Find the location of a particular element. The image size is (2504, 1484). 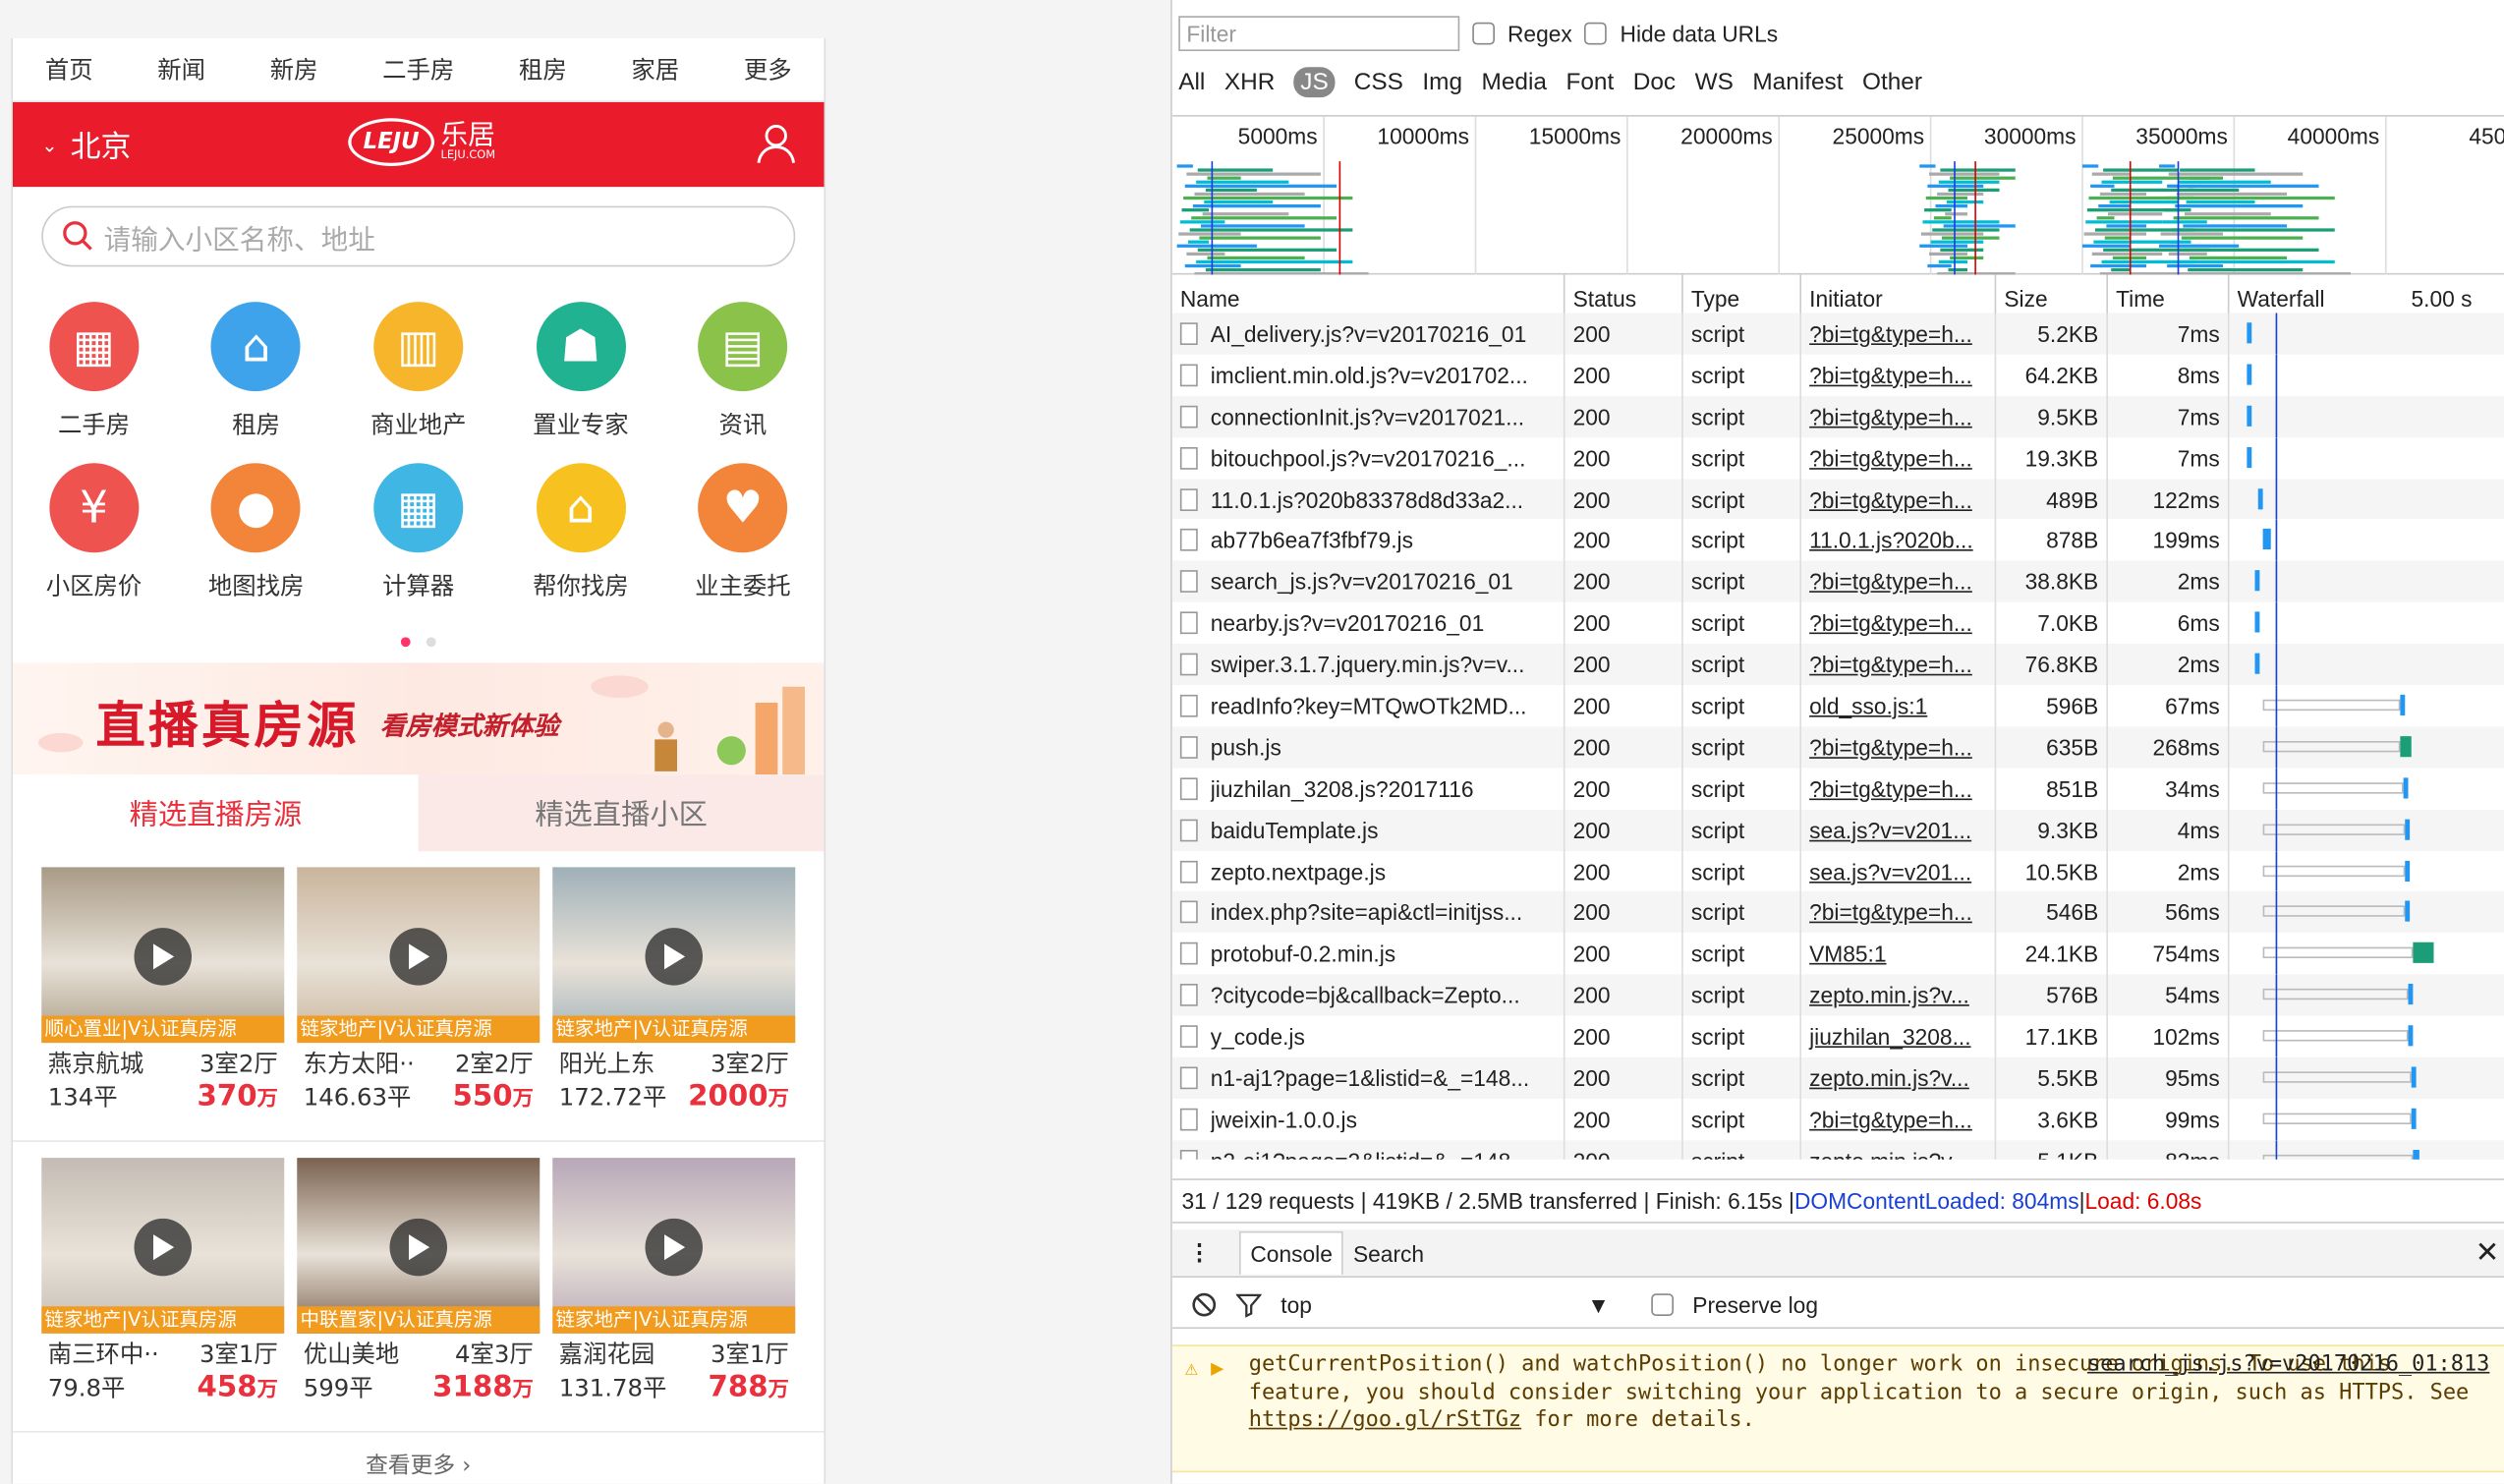

listing-card: 链家地产|V认证真房源 东方太阳·· 2室2厅 146.63平 550万 is located at coordinates (419, 990).